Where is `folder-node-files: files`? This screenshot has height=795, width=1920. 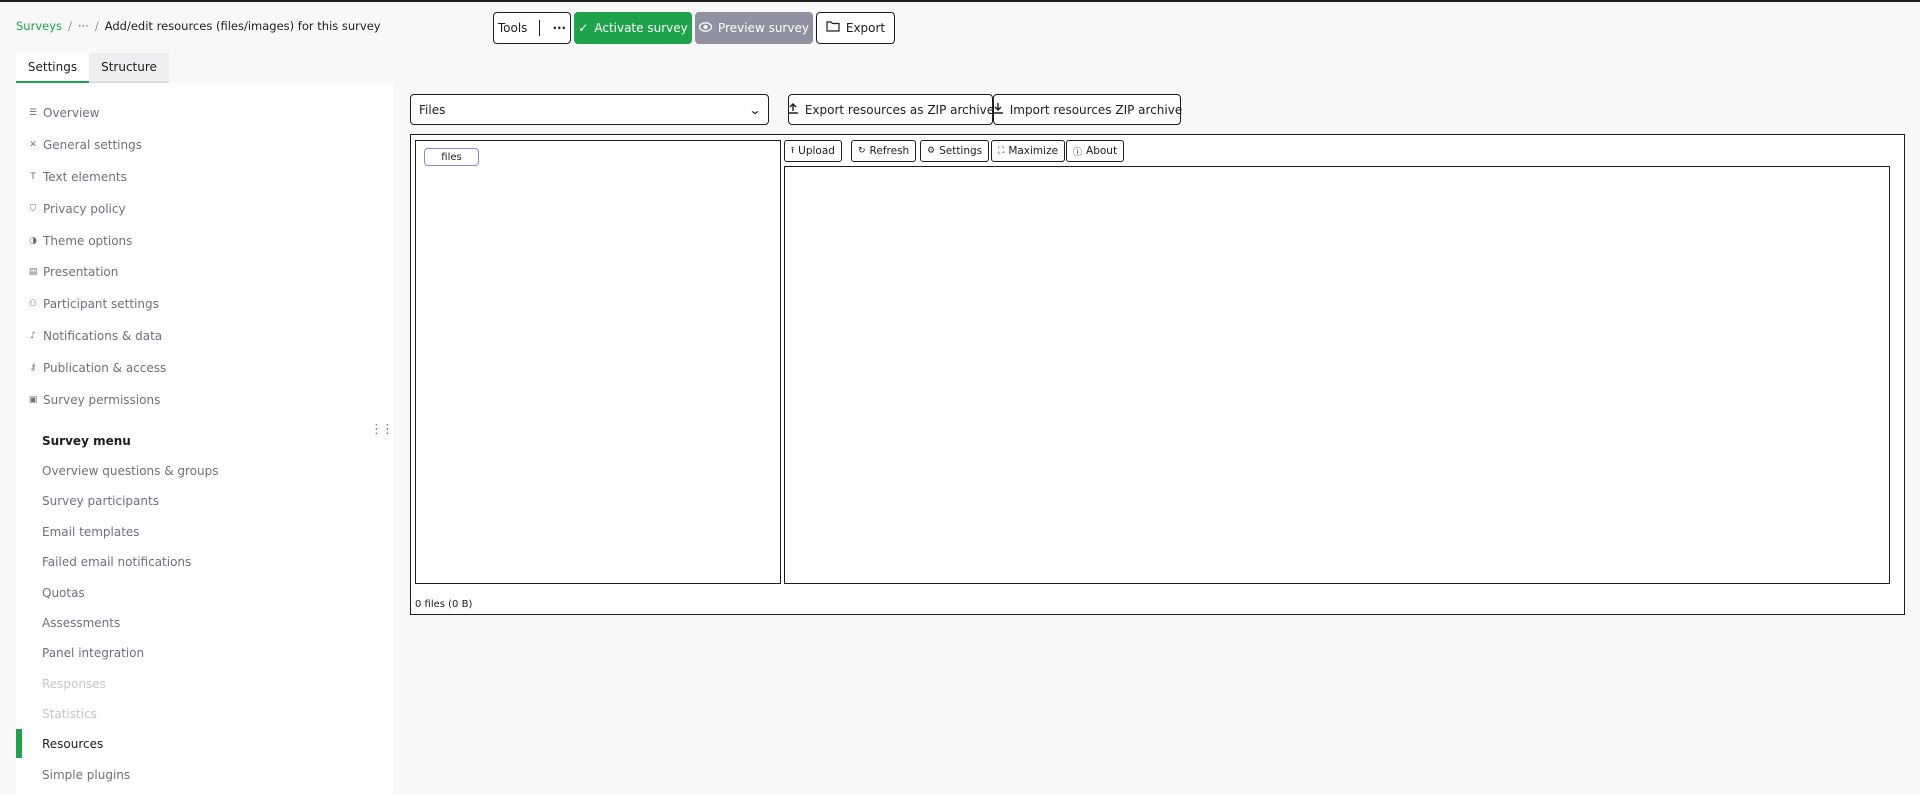 folder-node-files: files is located at coordinates (451, 157).